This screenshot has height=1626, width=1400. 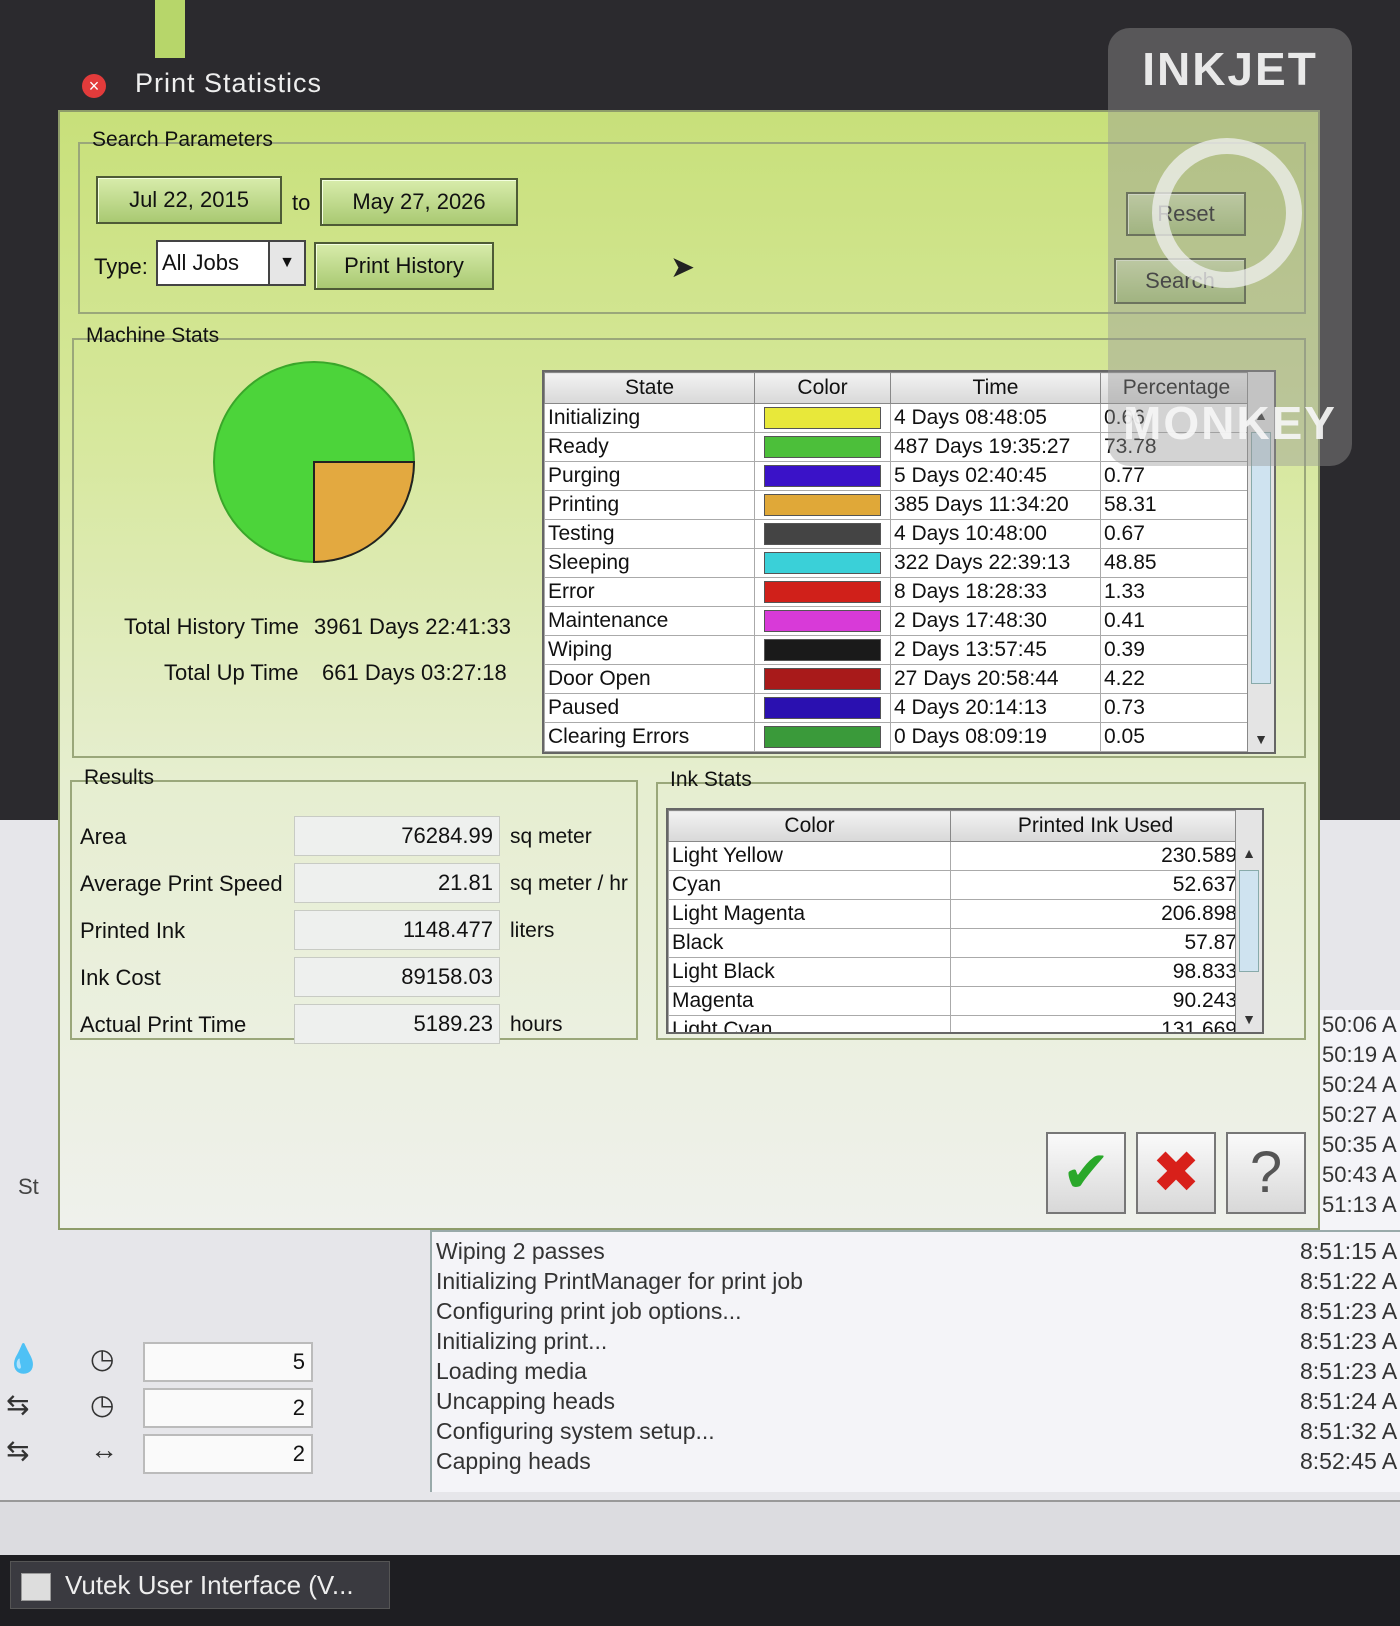 I want to click on state-cell: Initializing, so click(x=649, y=418).